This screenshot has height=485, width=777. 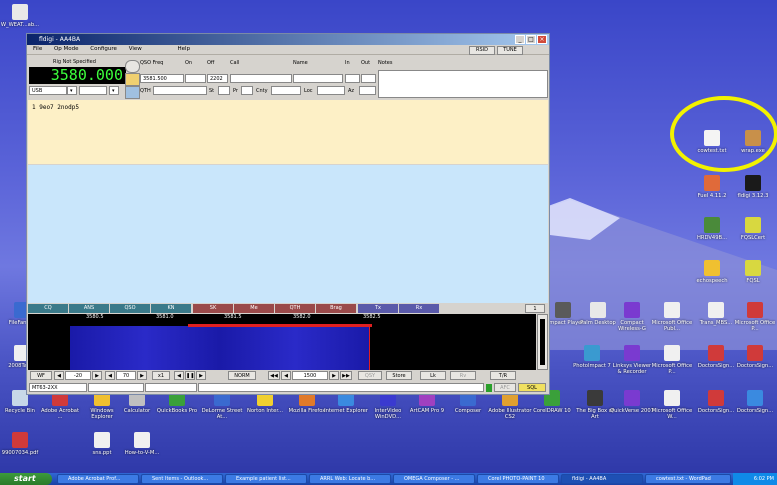 I want to click on off-field: 2202, so click(x=217, y=78).